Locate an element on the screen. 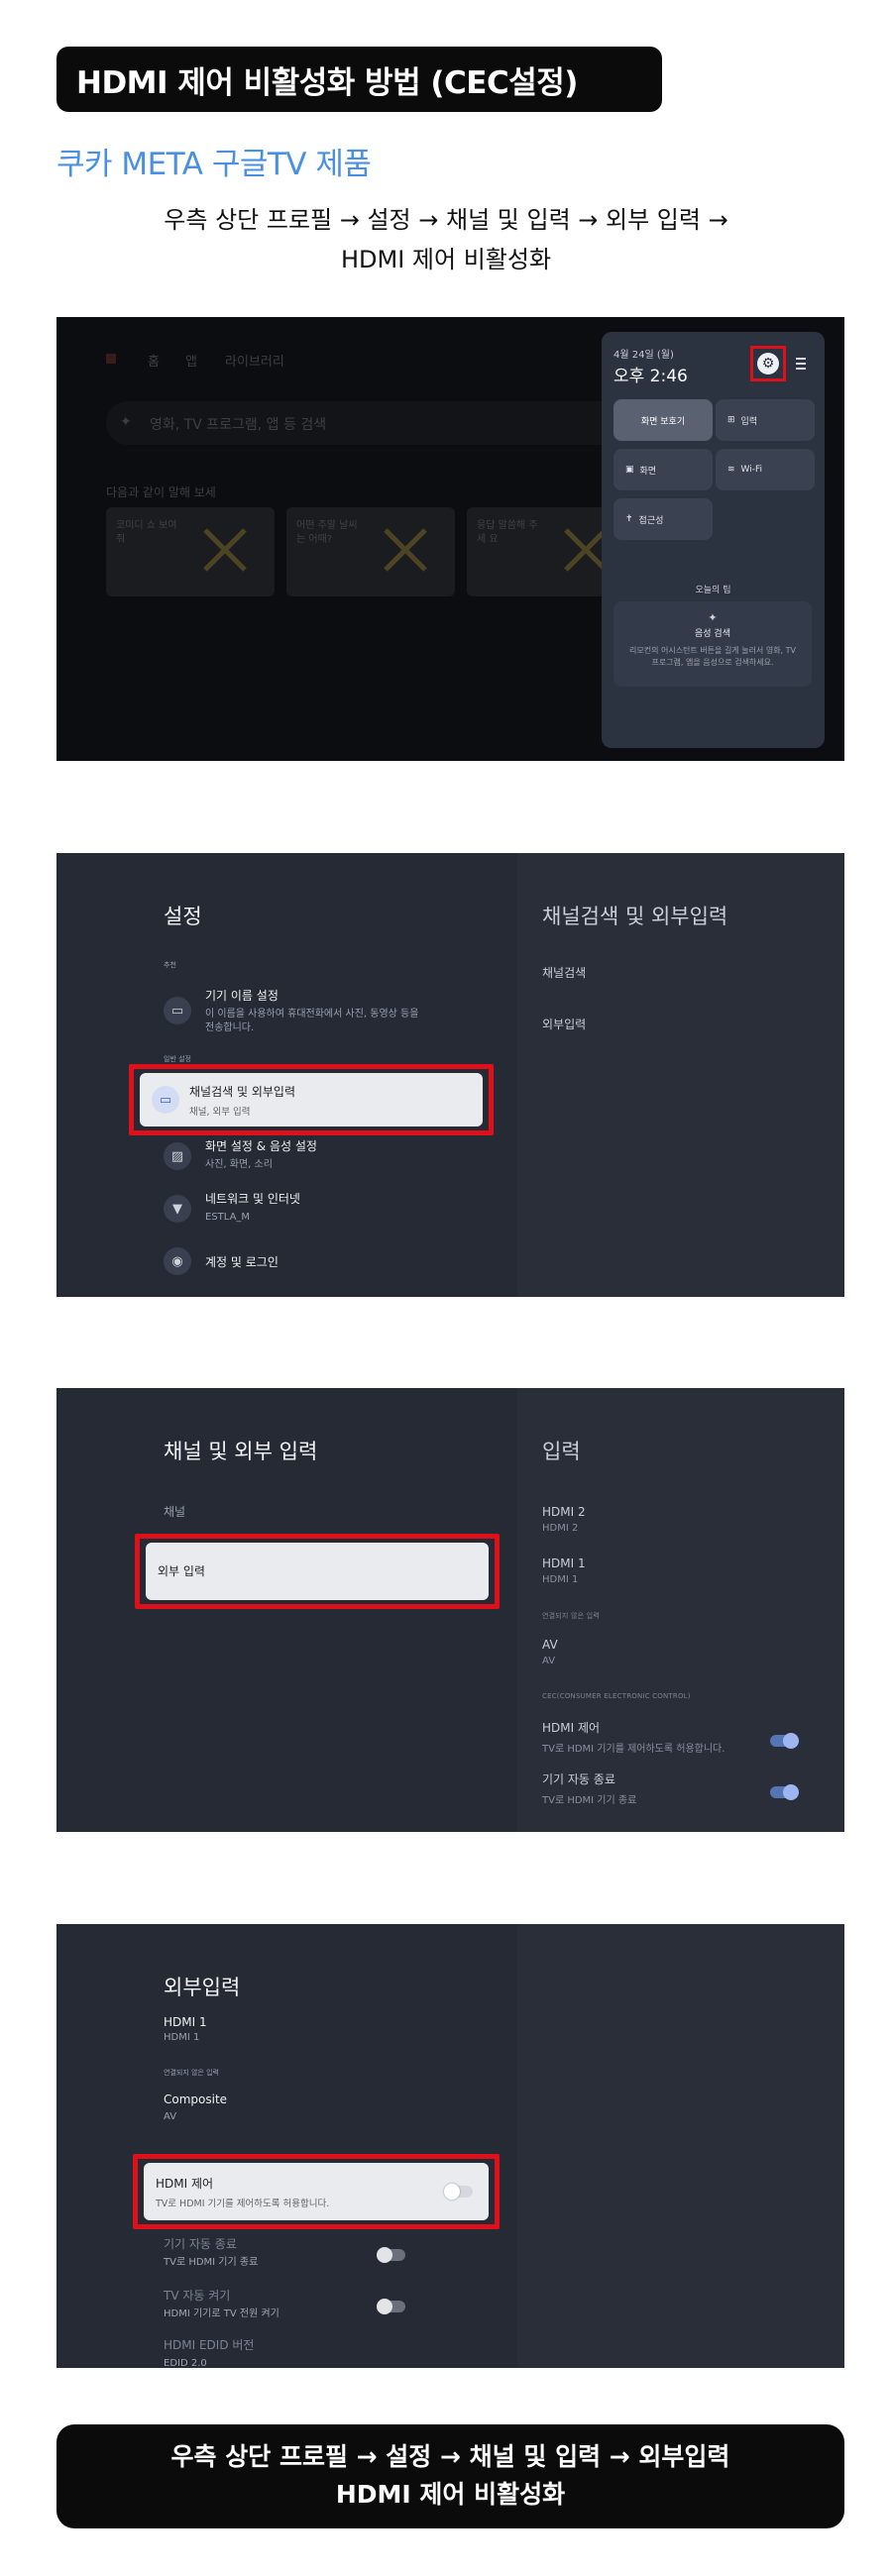  tip-heading: 음성 검색 is located at coordinates (712, 634).